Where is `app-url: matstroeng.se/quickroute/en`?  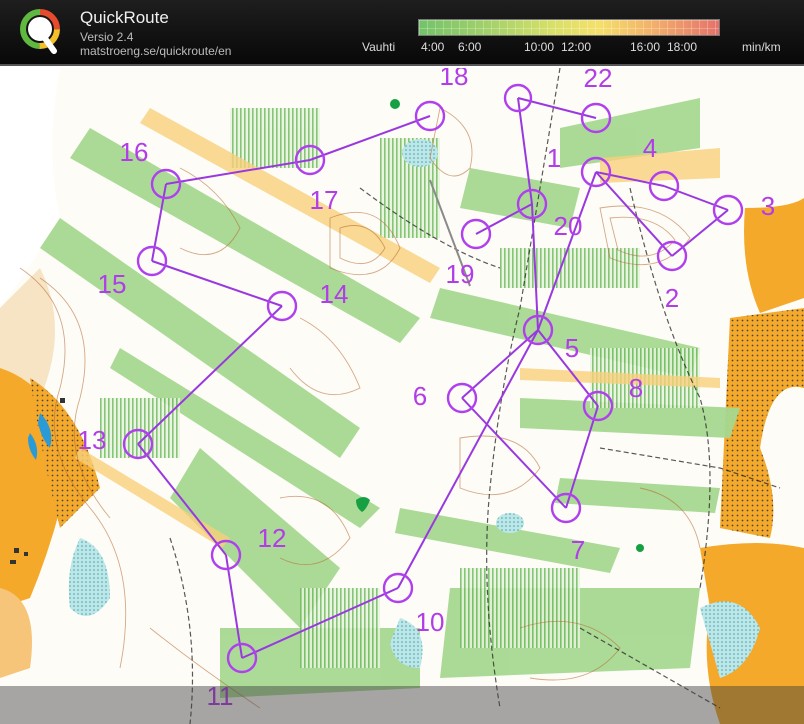 app-url: matstroeng.se/quickroute/en is located at coordinates (156, 51).